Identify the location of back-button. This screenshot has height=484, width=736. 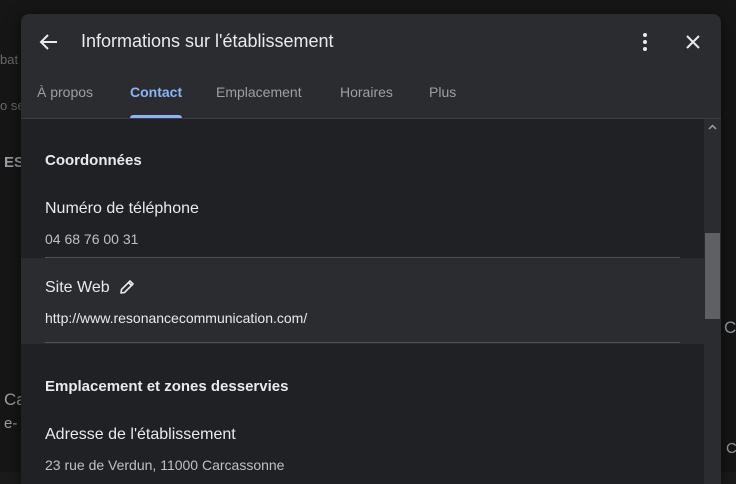
(49, 42).